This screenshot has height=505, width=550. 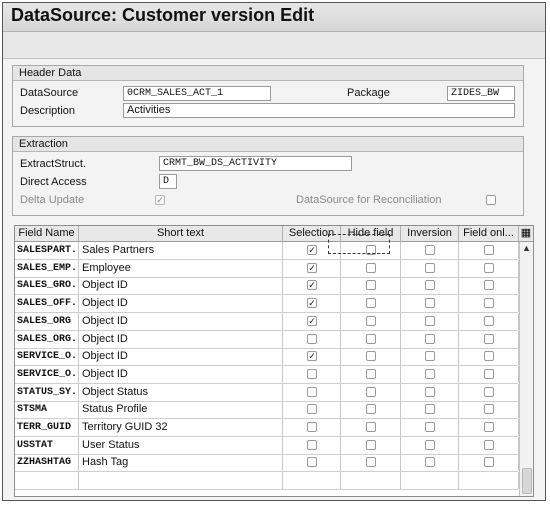 What do you see at coordinates (47, 234) in the screenshot?
I see `column-header-field-name: Field Name` at bounding box center [47, 234].